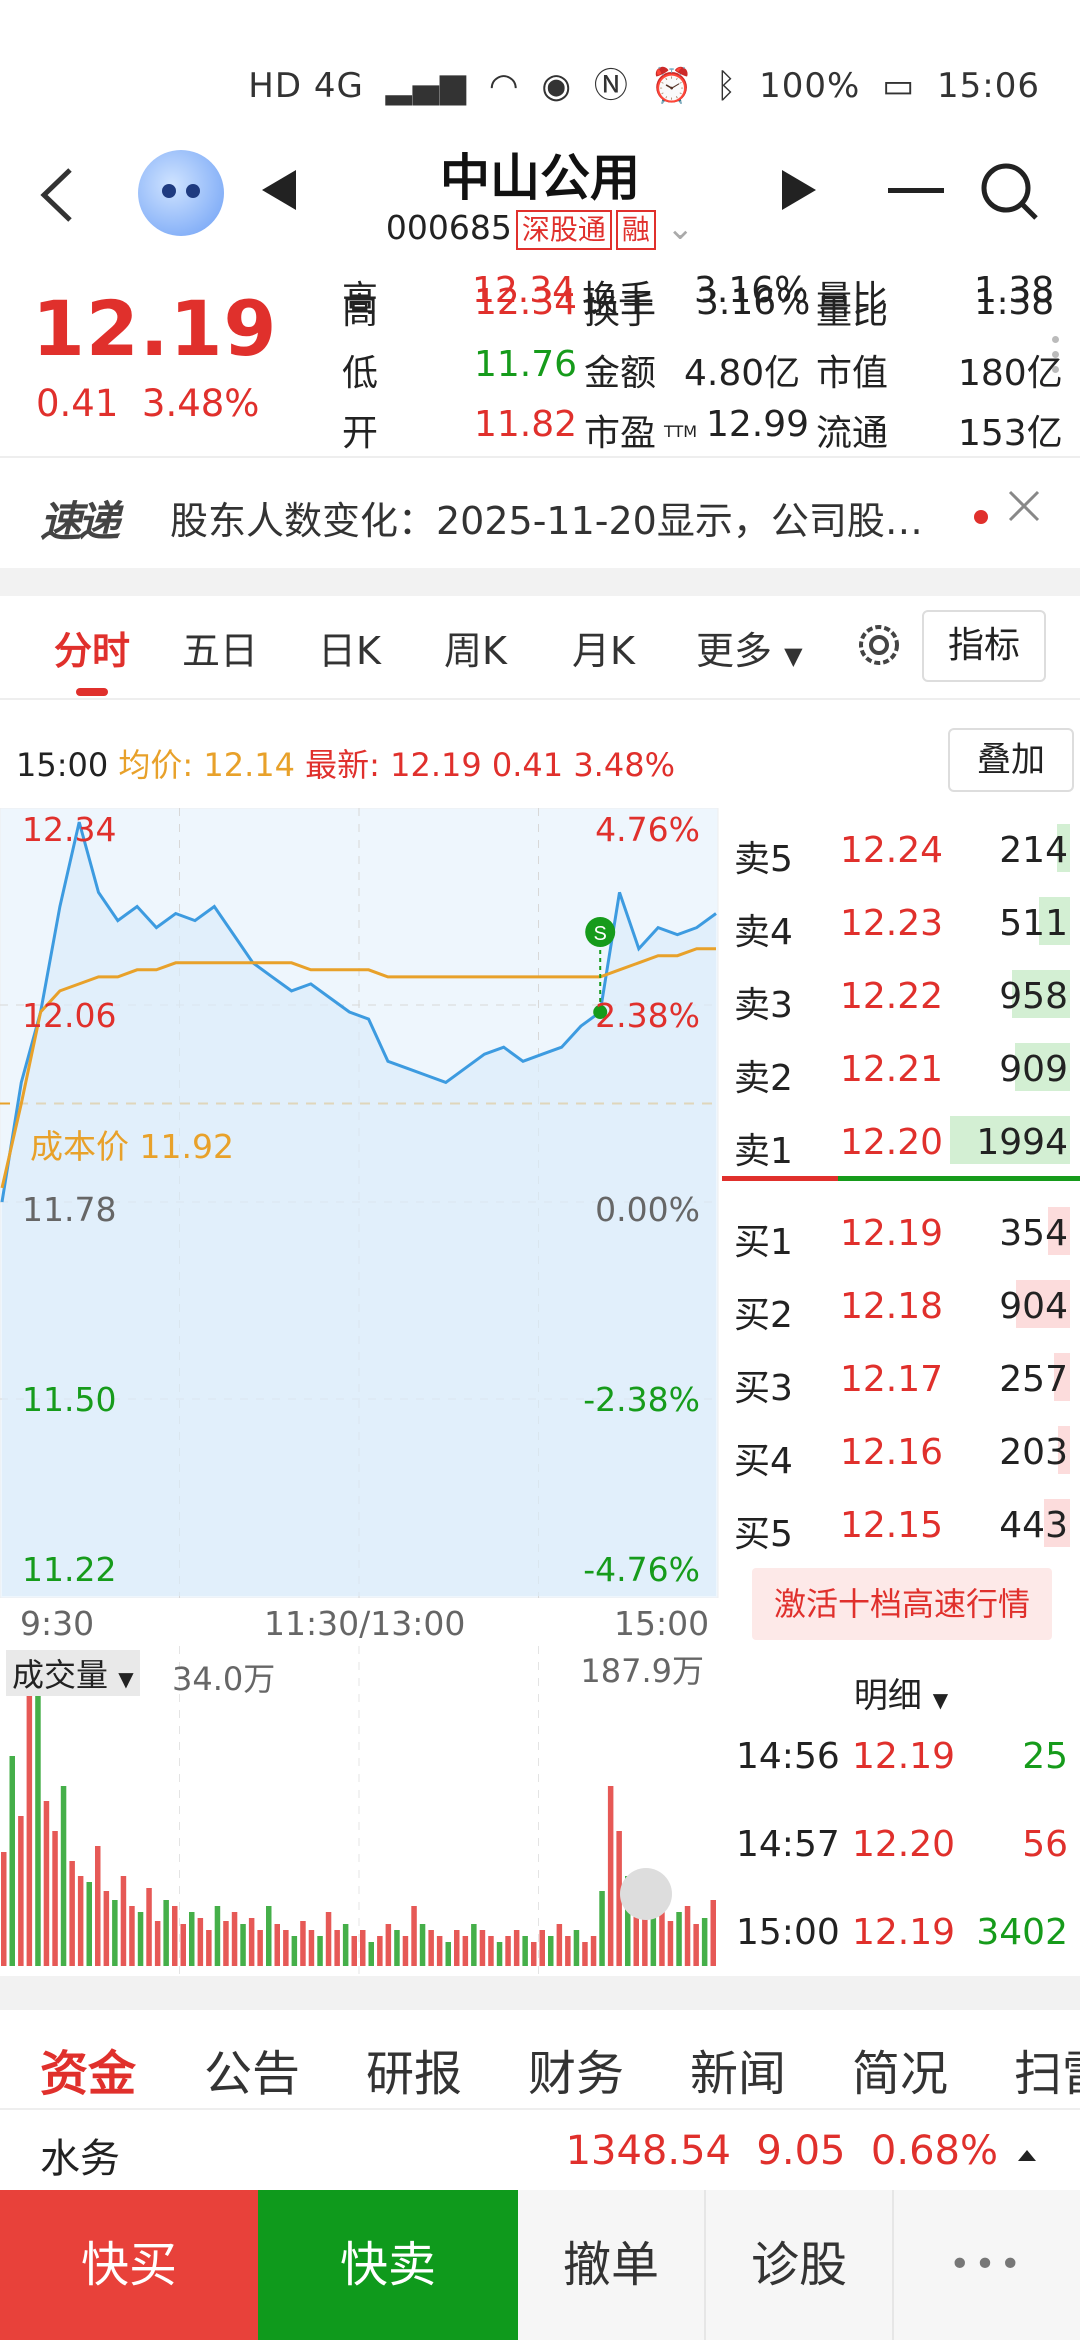 The image size is (1080, 2340). I want to click on ask-row: 卖2 12.21 909, so click(901, 1067).